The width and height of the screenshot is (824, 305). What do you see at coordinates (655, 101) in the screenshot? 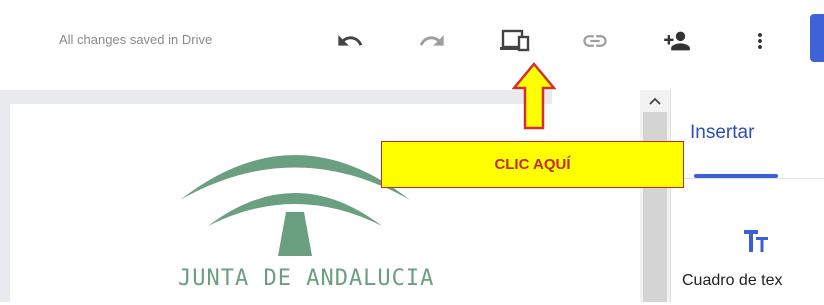
I see `scroll-up-icon` at bounding box center [655, 101].